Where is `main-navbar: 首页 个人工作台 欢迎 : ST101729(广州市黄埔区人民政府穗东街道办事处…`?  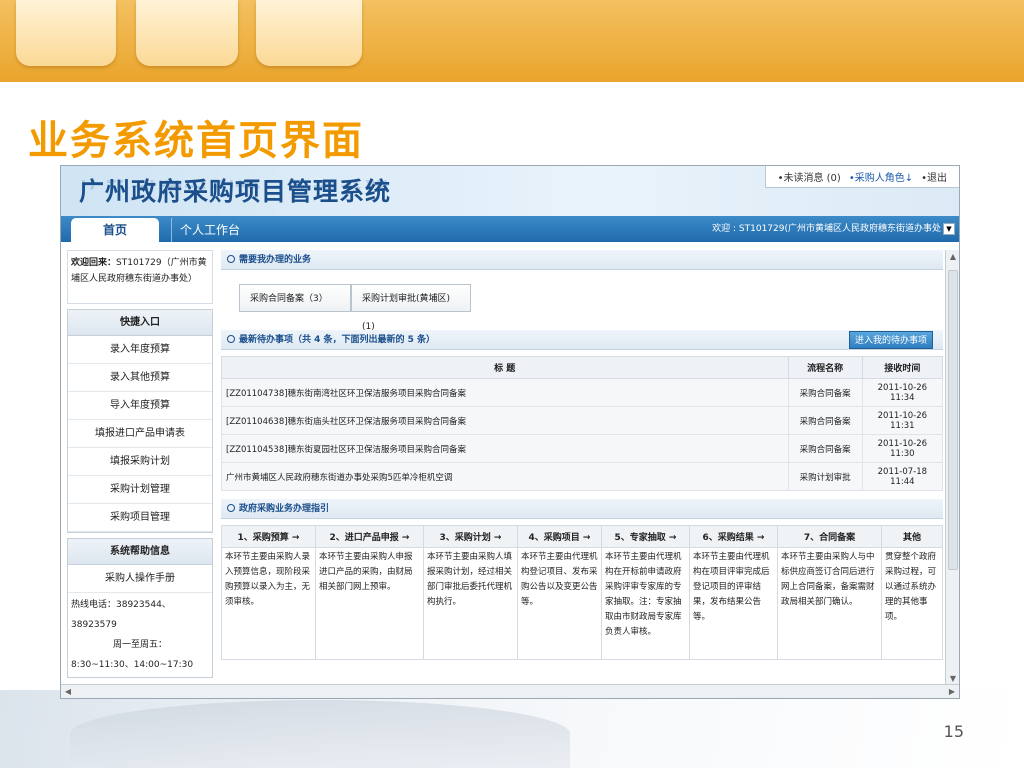 main-navbar: 首页 个人工作台 欢迎 : ST101729(广州市黄埔区人民政府穗东街道办事处… is located at coordinates (510, 229).